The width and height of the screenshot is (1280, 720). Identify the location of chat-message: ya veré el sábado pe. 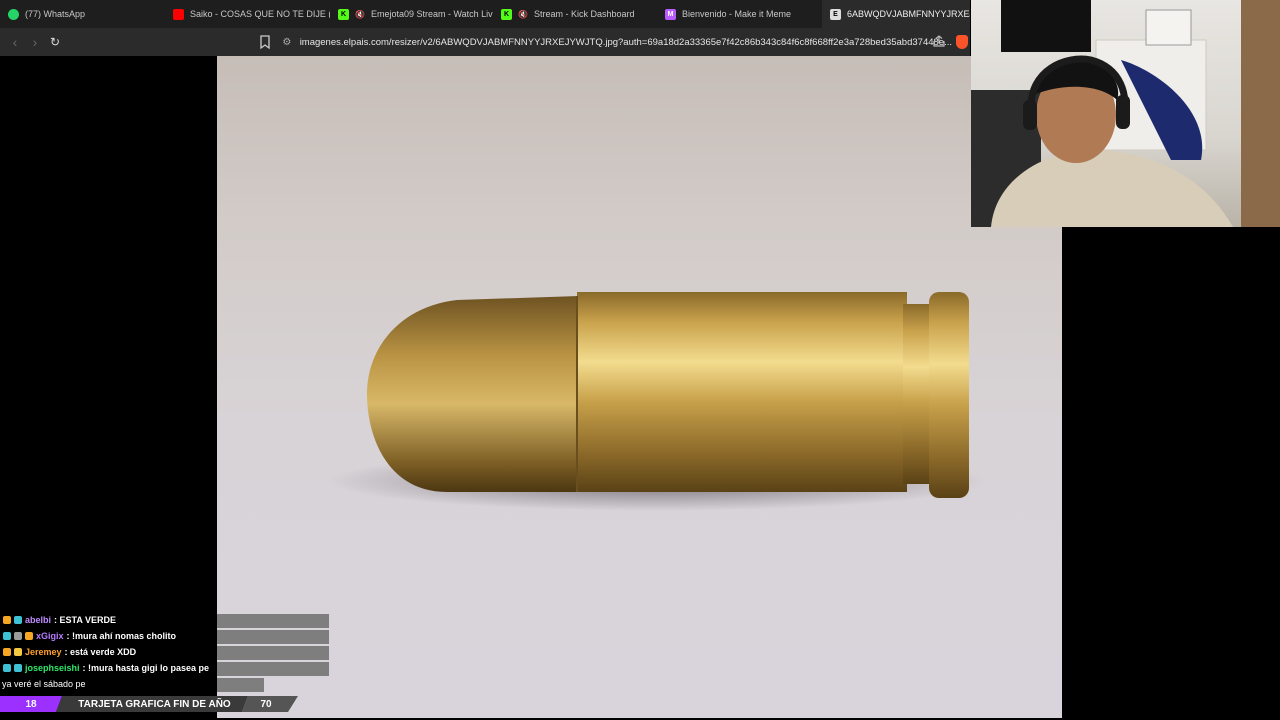
(44, 683).